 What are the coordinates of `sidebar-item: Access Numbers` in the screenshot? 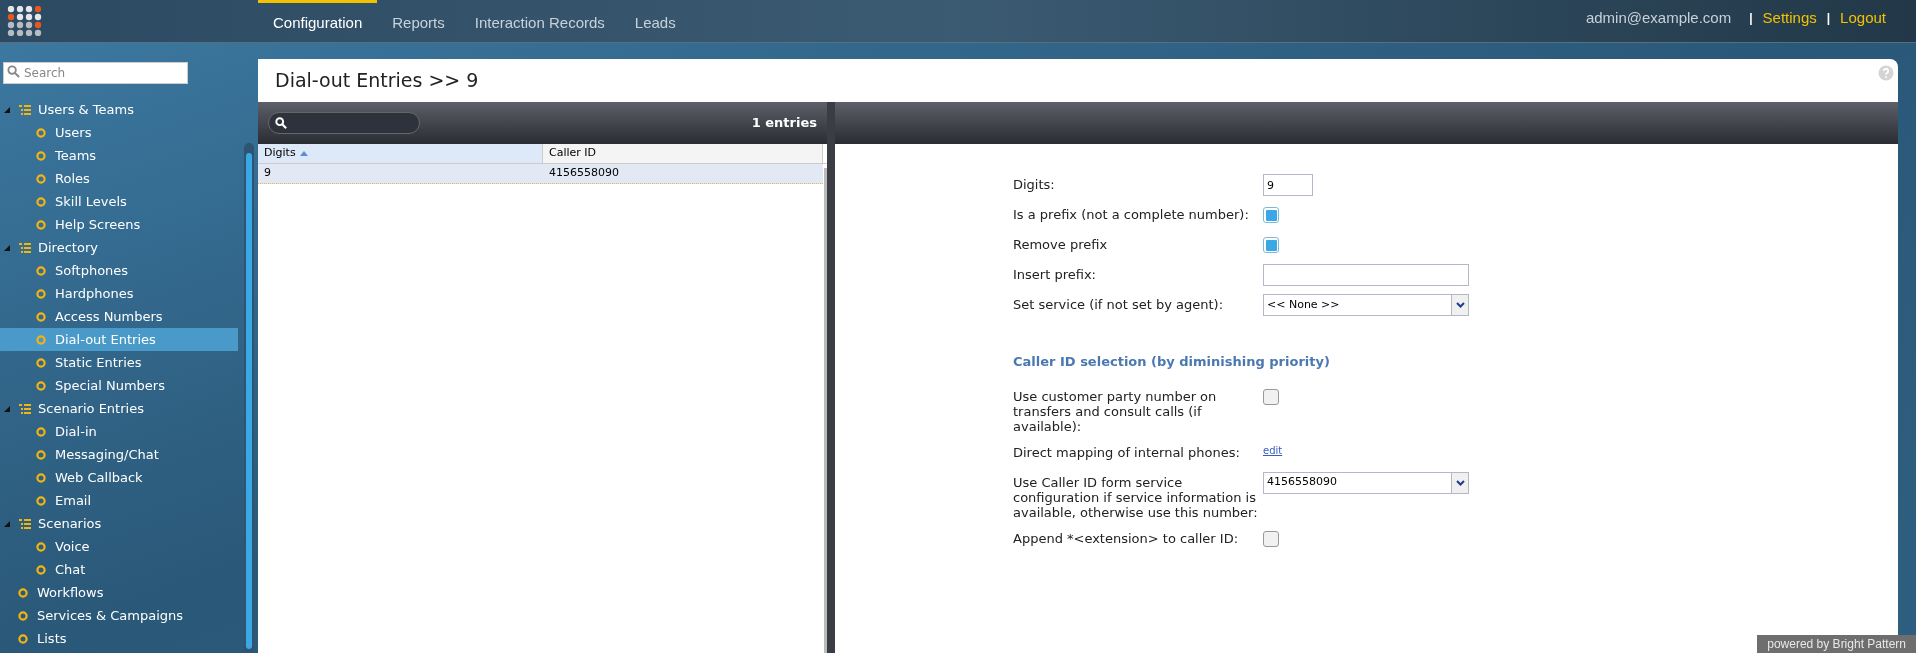 It's located at (119, 316).